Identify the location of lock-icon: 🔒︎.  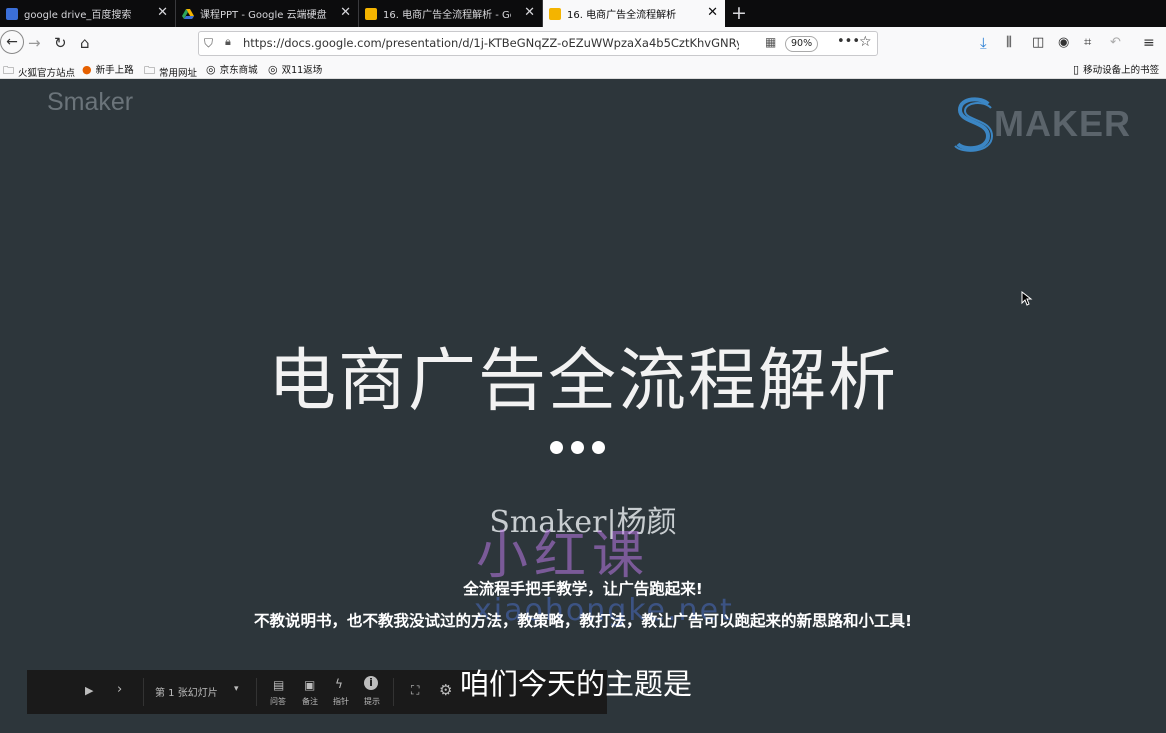
(228, 42).